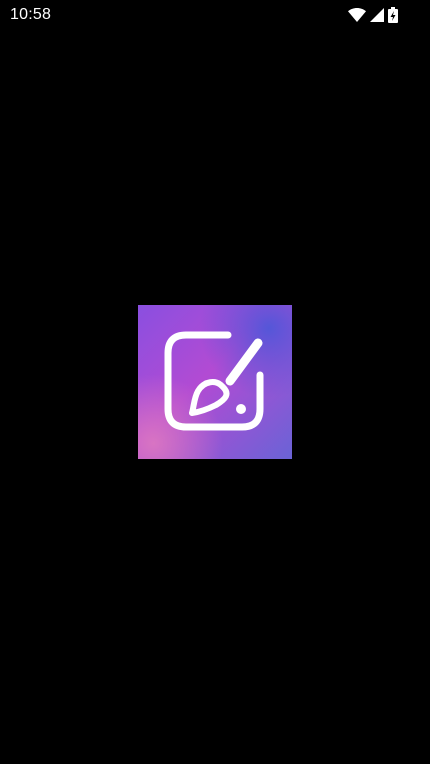 This screenshot has width=430, height=764. What do you see at coordinates (377, 15) in the screenshot?
I see `cellular-signal-icon` at bounding box center [377, 15].